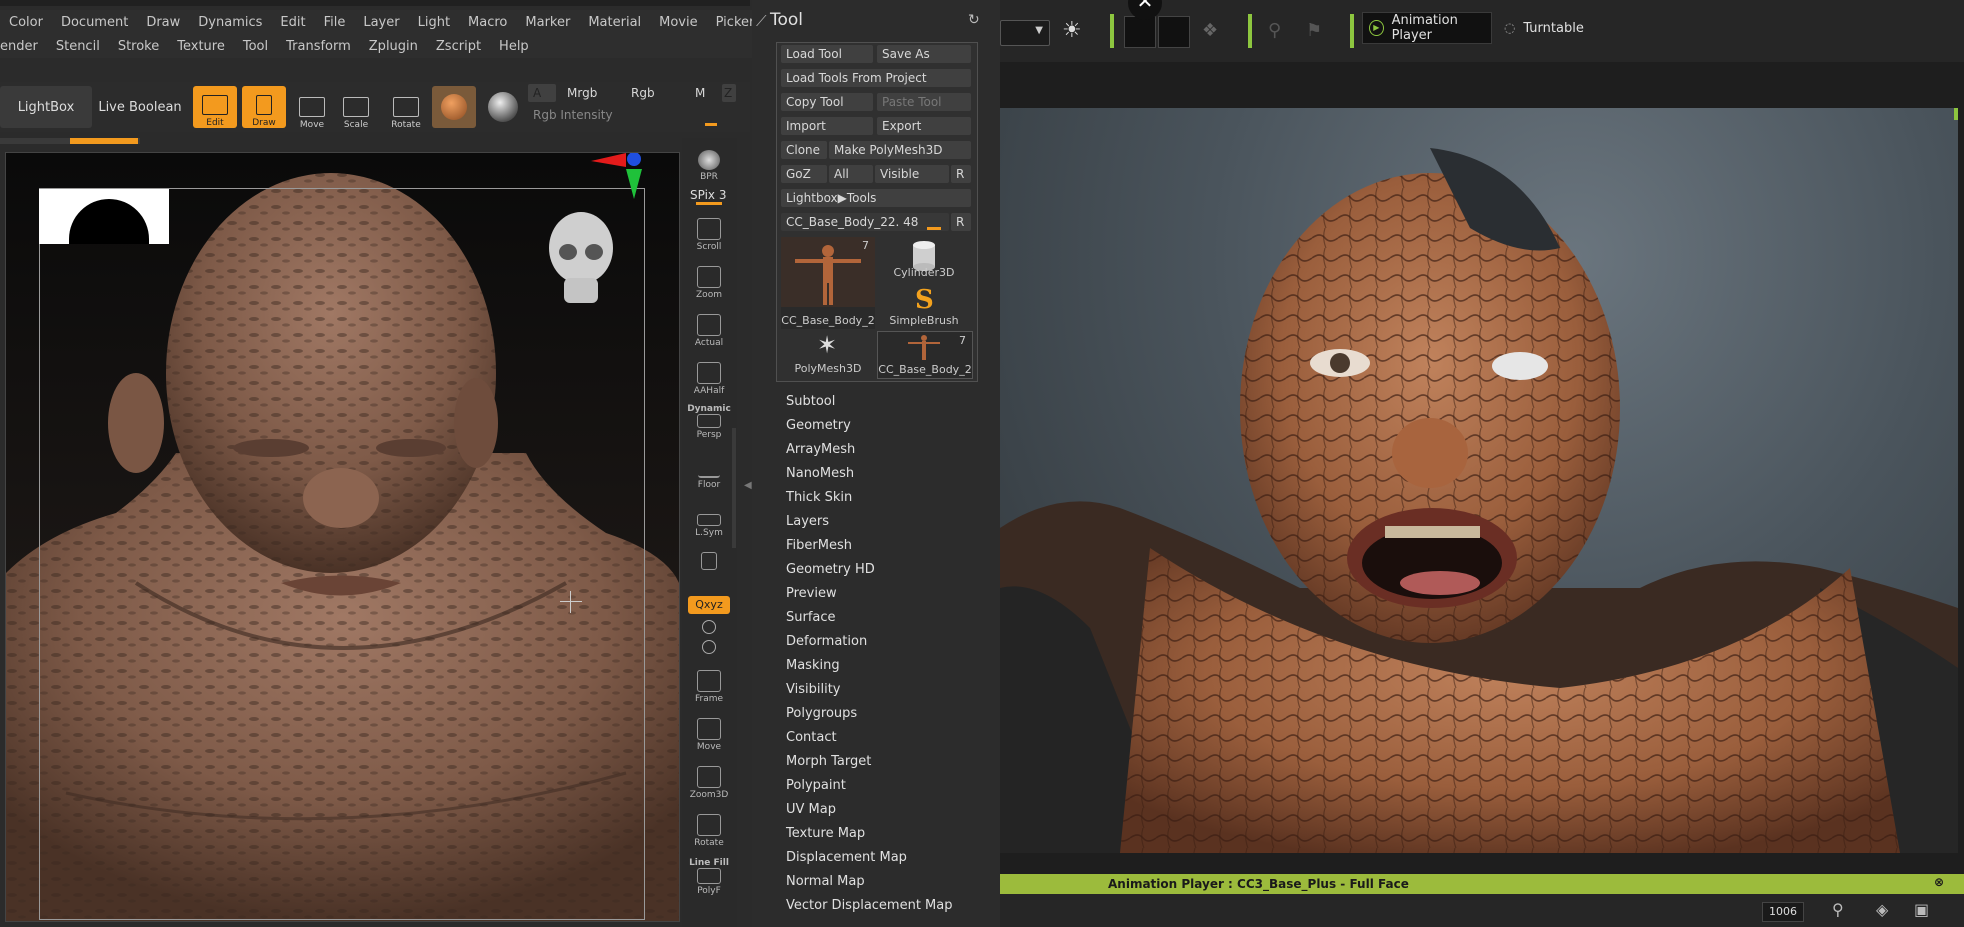  What do you see at coordinates (709, 555) in the screenshot?
I see `lock-button` at bounding box center [709, 555].